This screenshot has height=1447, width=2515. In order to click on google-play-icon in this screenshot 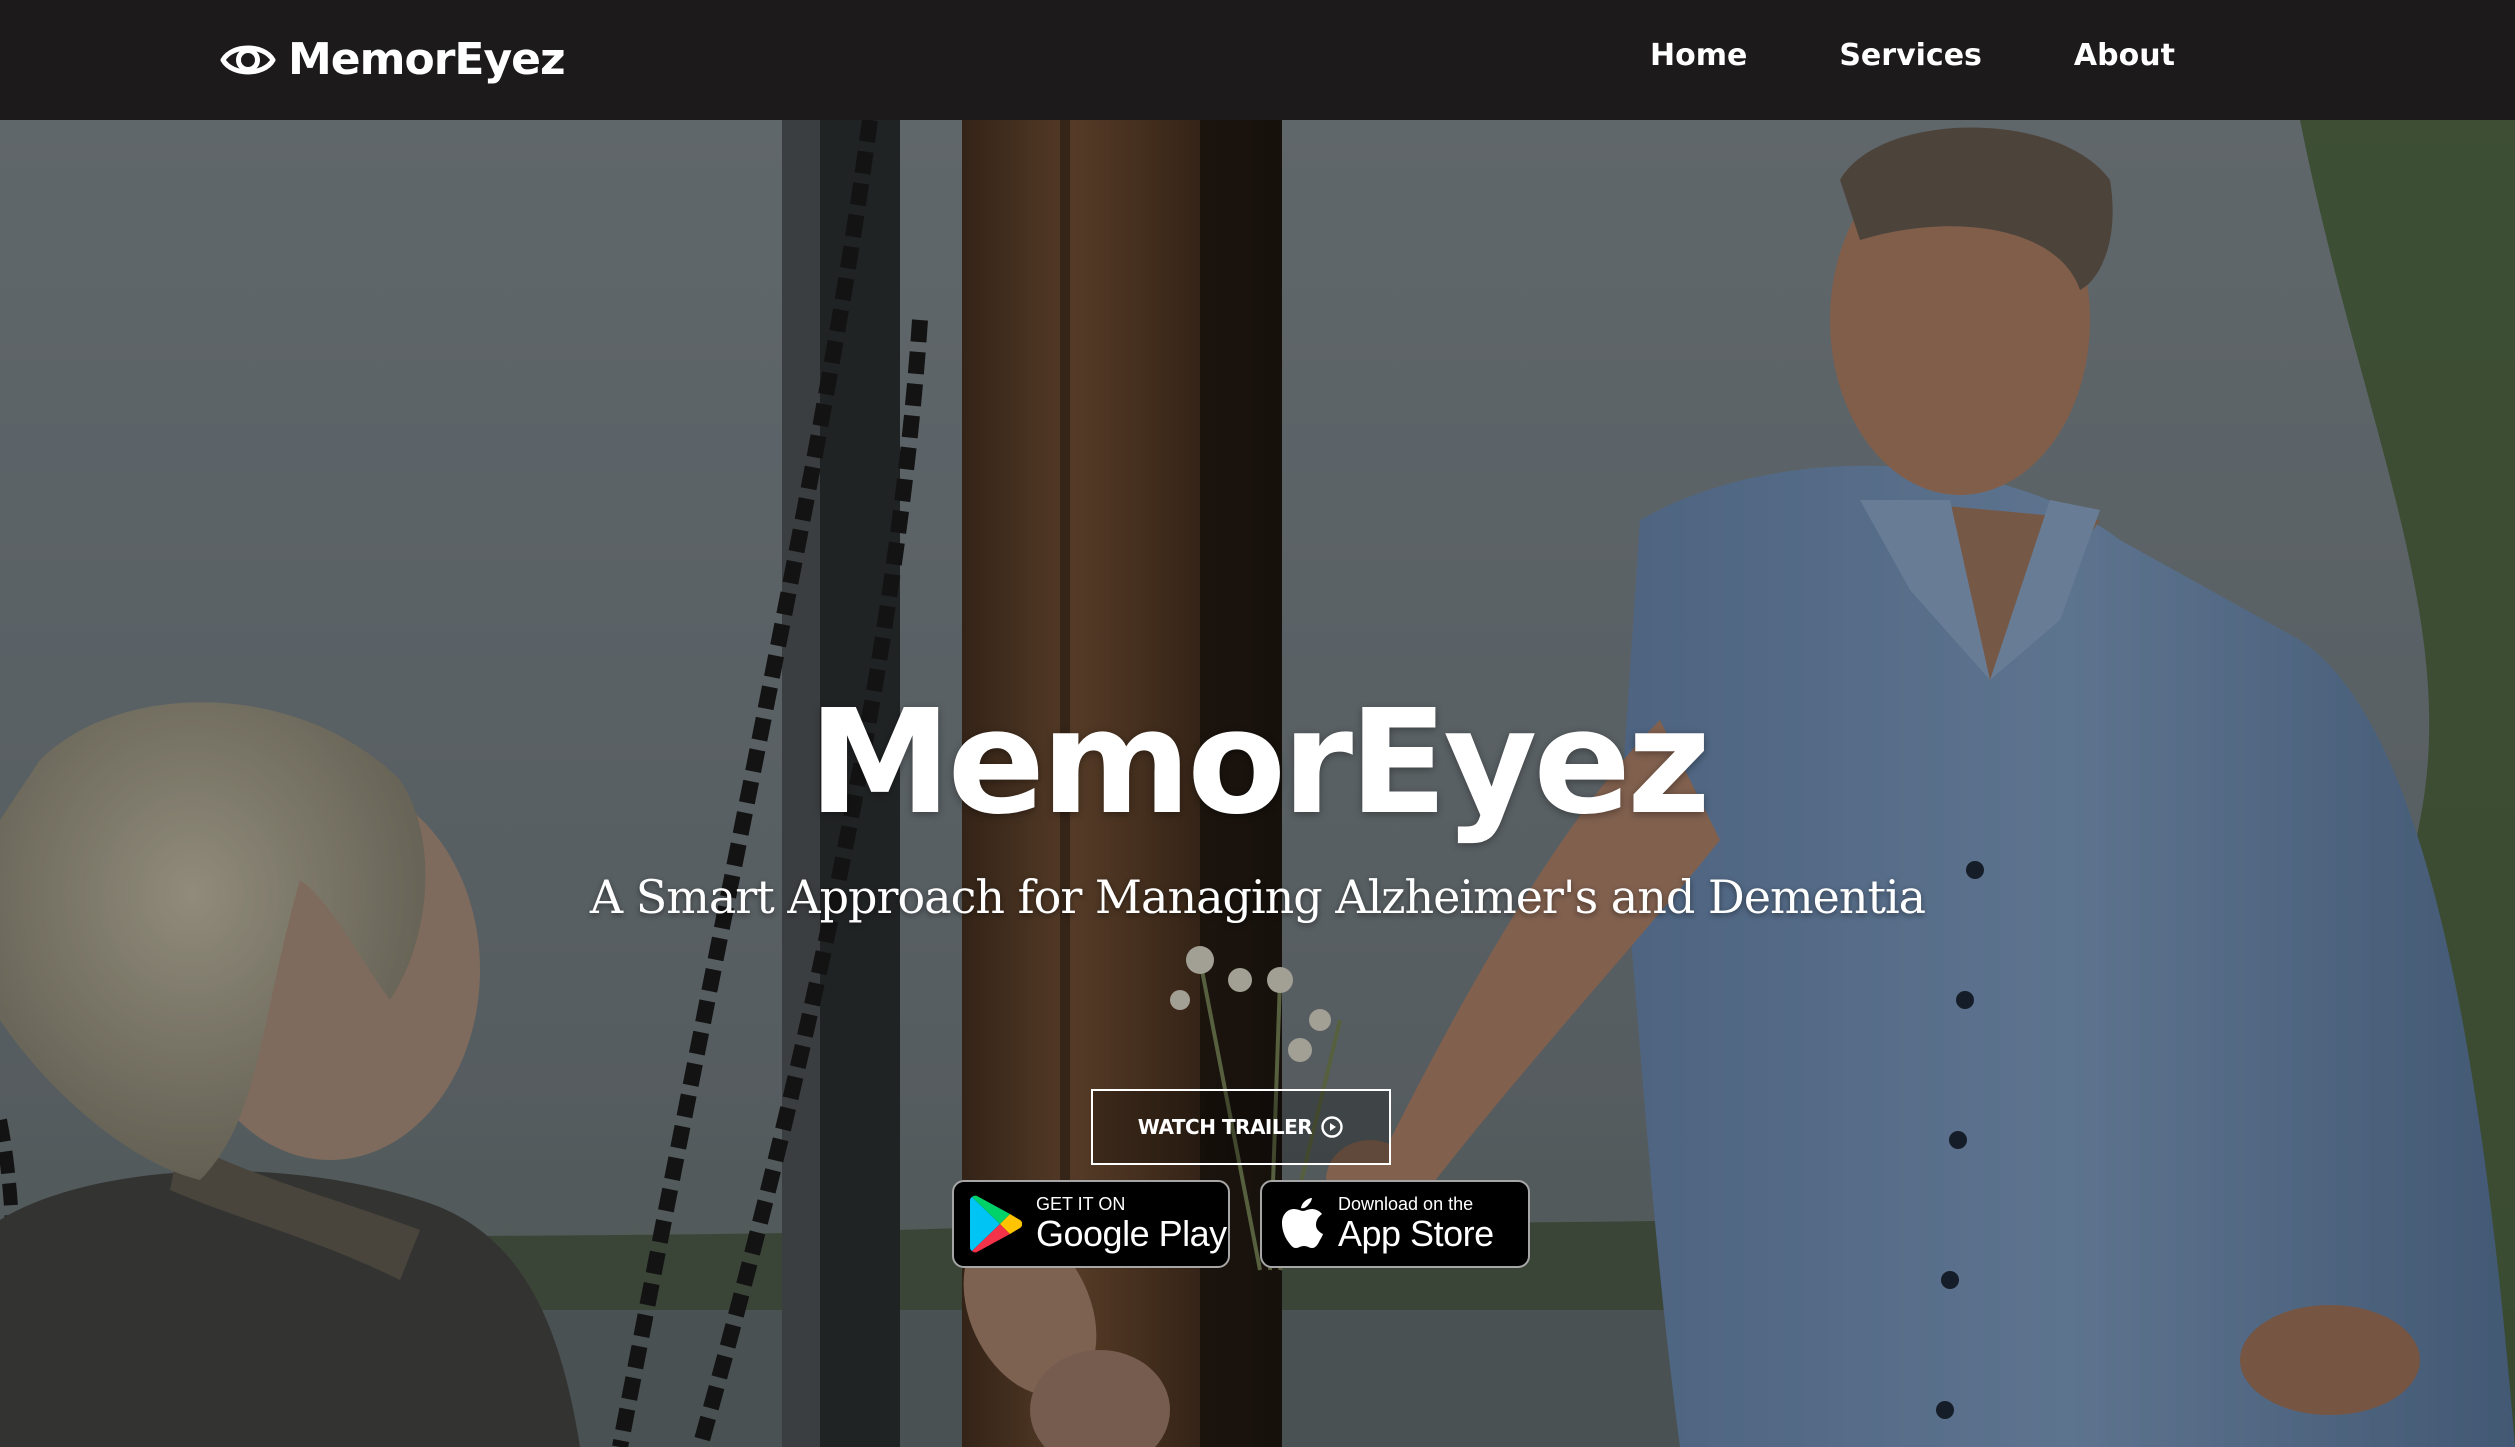, I will do `click(996, 1224)`.